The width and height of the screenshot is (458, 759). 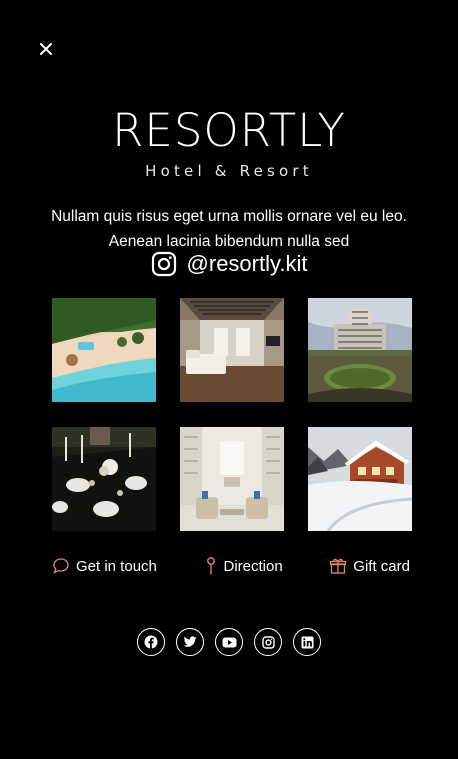 I want to click on dining-table-photo, so click(x=104, y=479).